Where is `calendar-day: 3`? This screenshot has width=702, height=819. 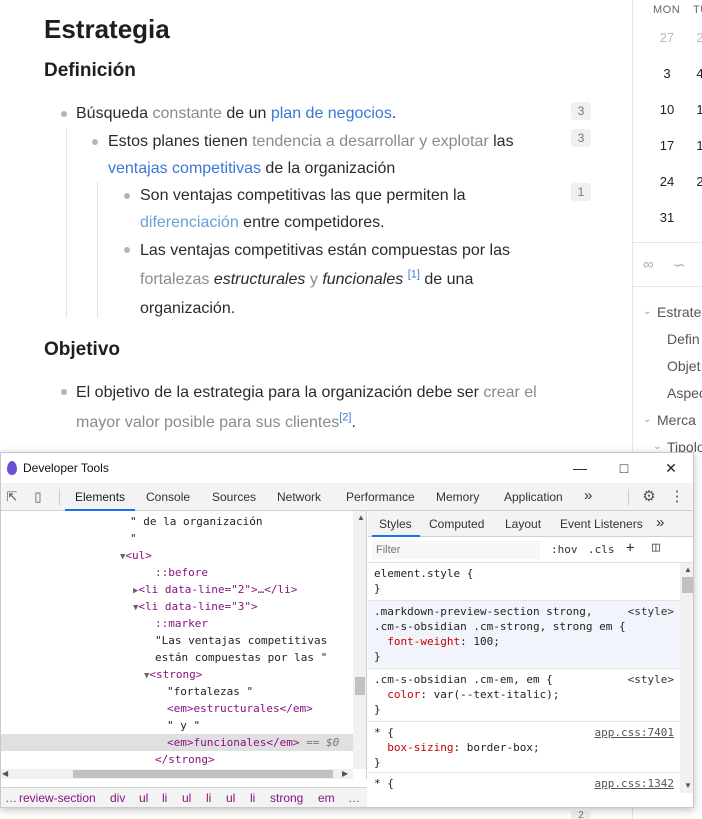
calendar-day: 3 is located at coordinates (667, 73).